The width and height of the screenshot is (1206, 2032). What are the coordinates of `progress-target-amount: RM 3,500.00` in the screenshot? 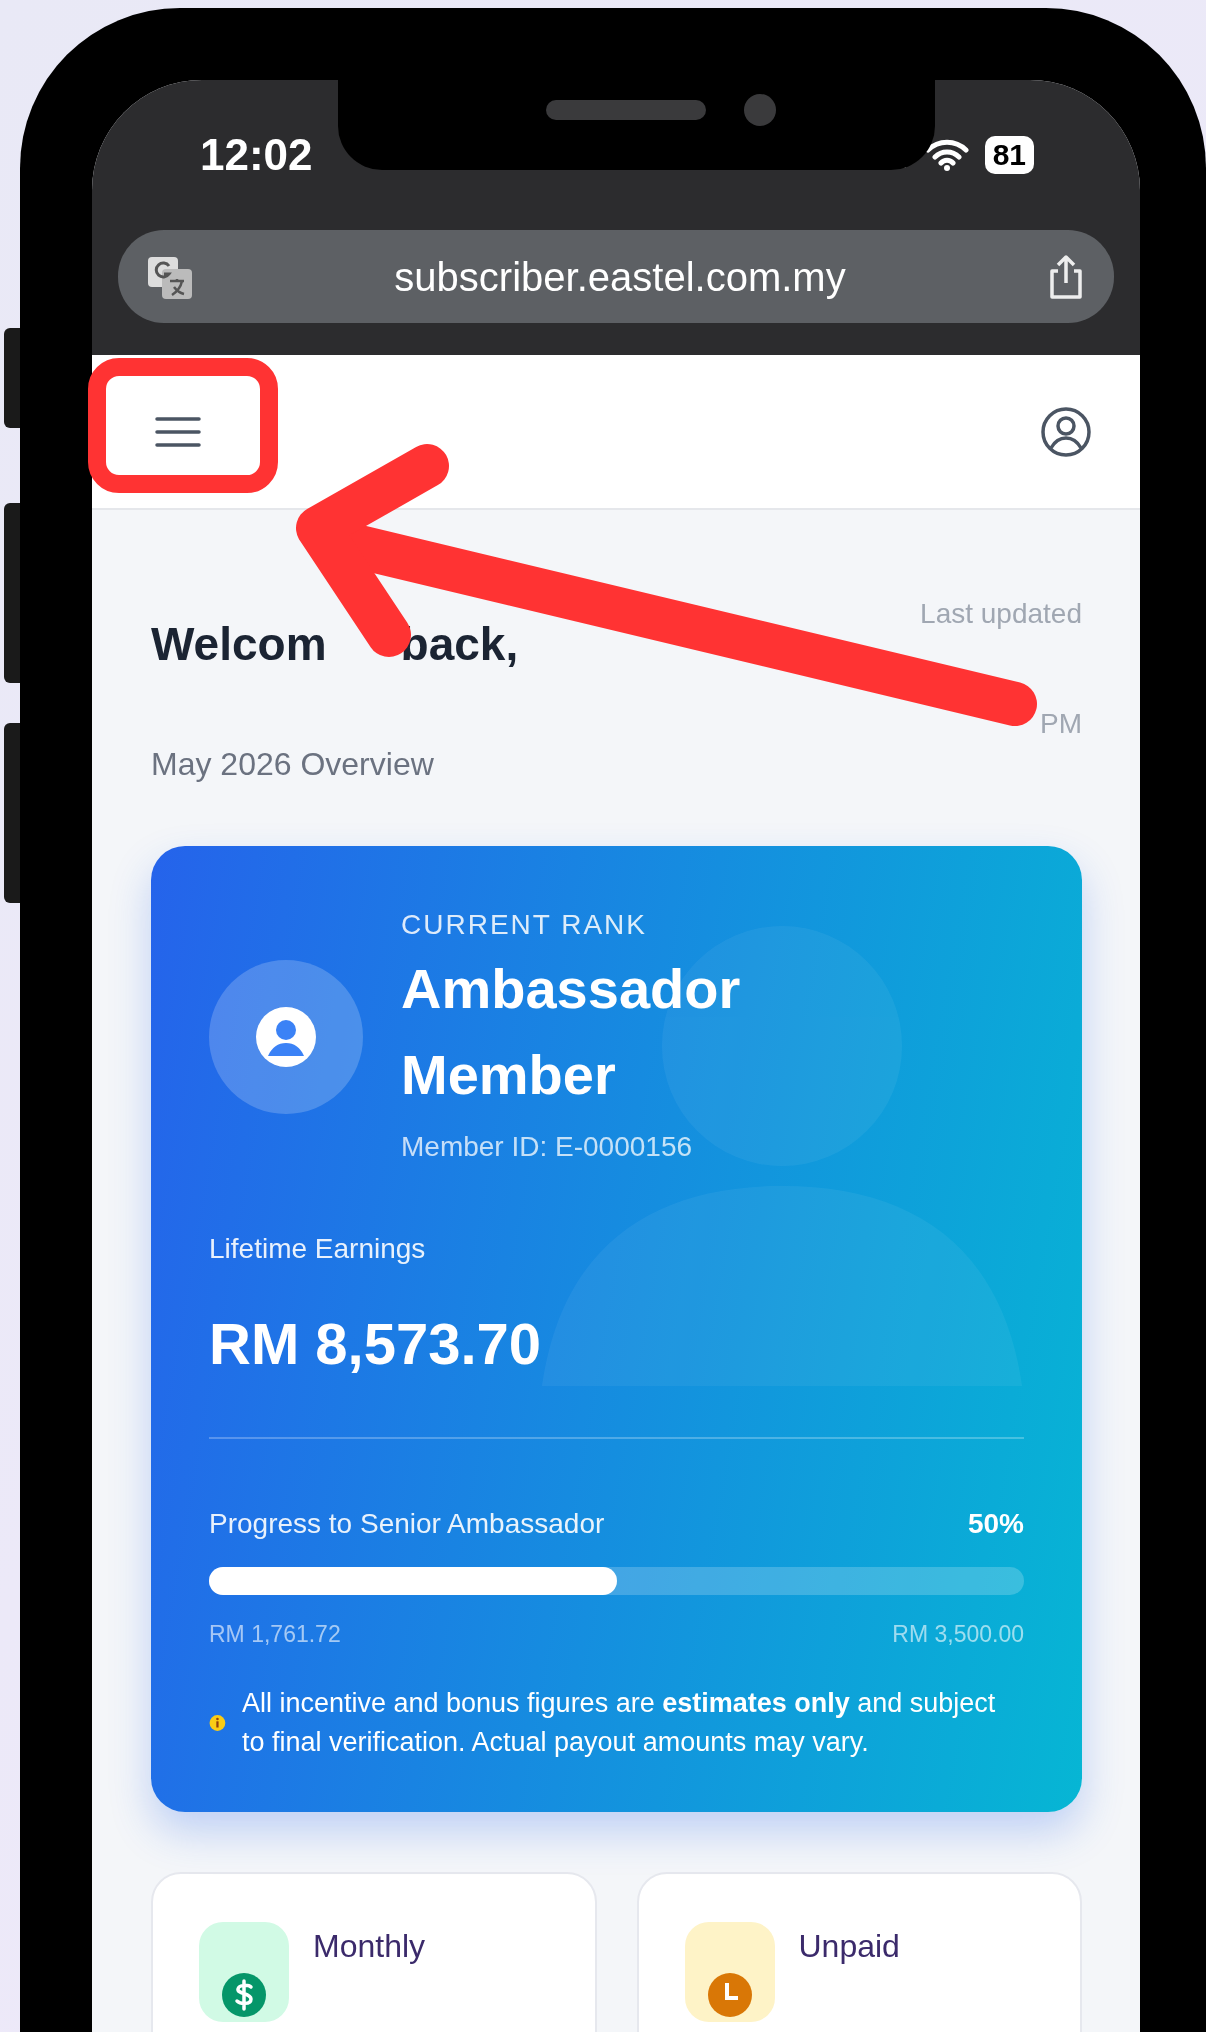 It's located at (958, 1634).